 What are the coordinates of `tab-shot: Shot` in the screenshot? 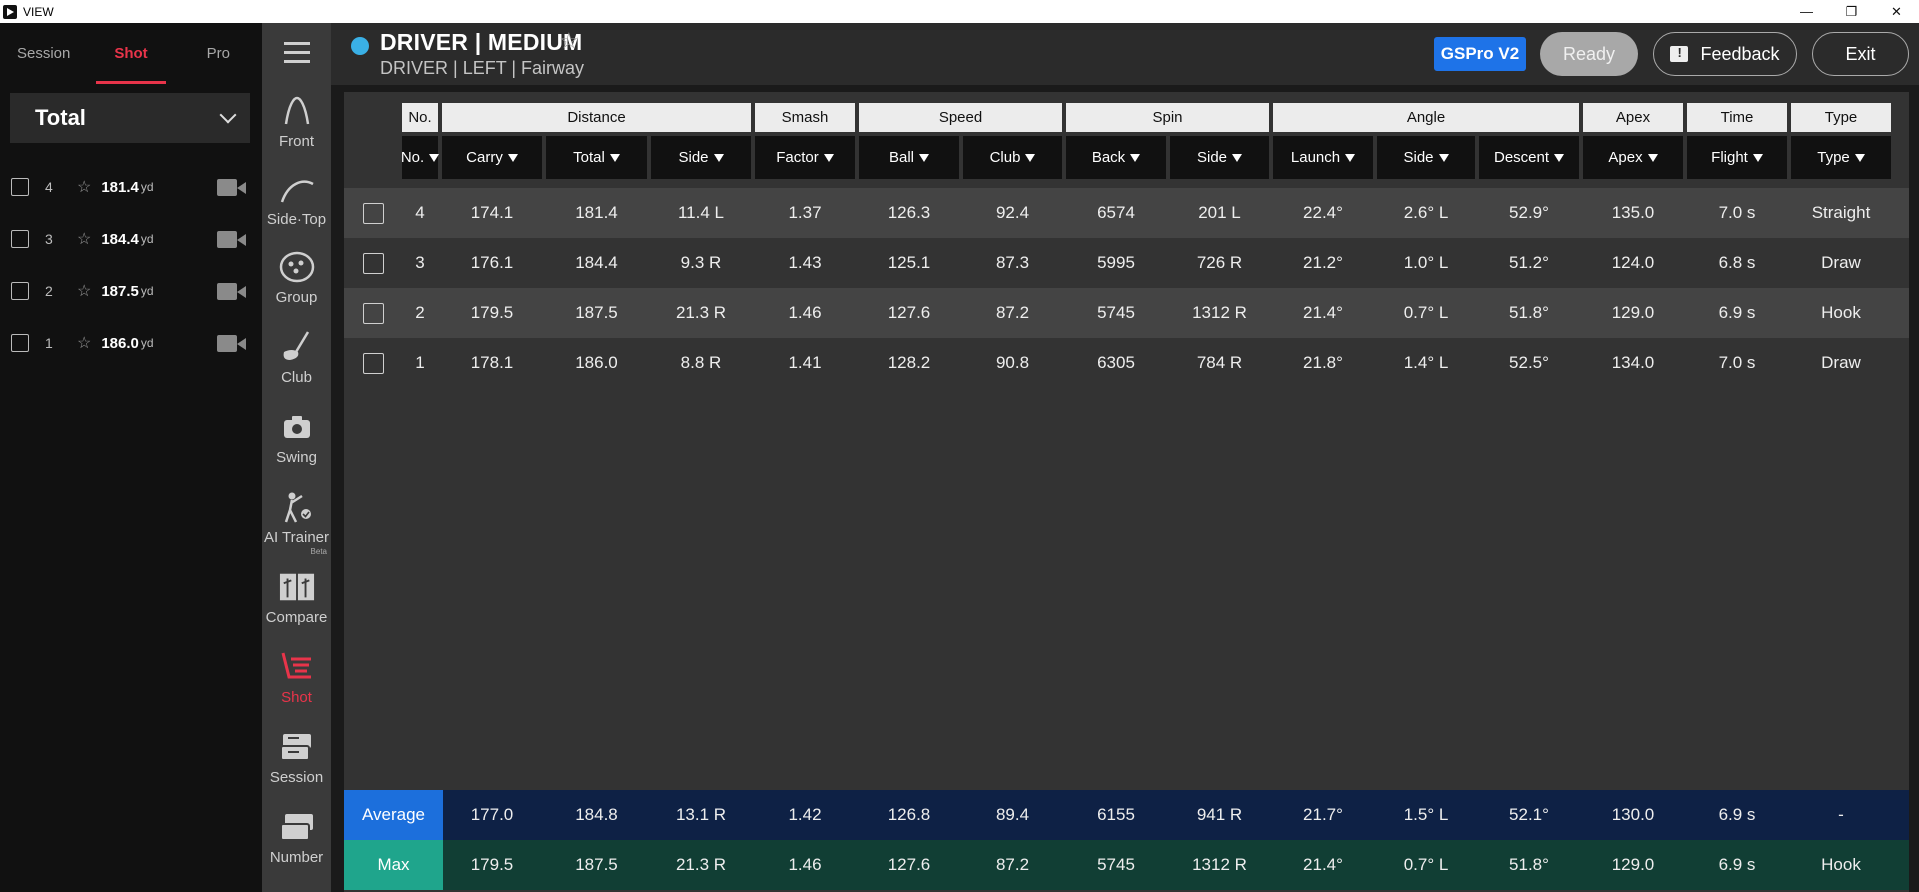 It's located at (130, 53).